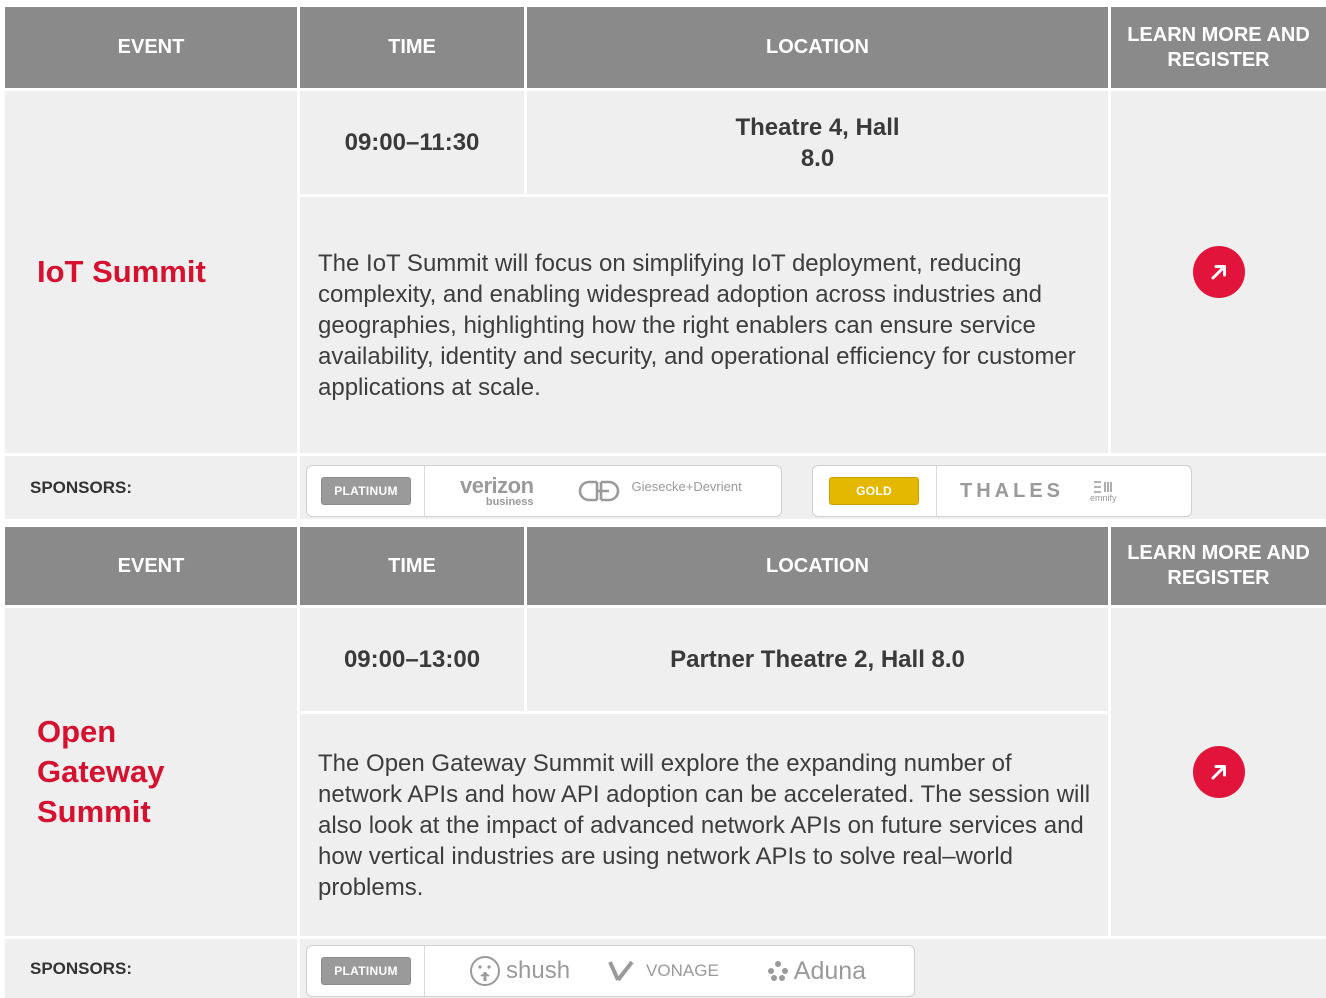  Describe the element at coordinates (151, 272) in the screenshot. I see `event-name: IoT Summit` at that location.